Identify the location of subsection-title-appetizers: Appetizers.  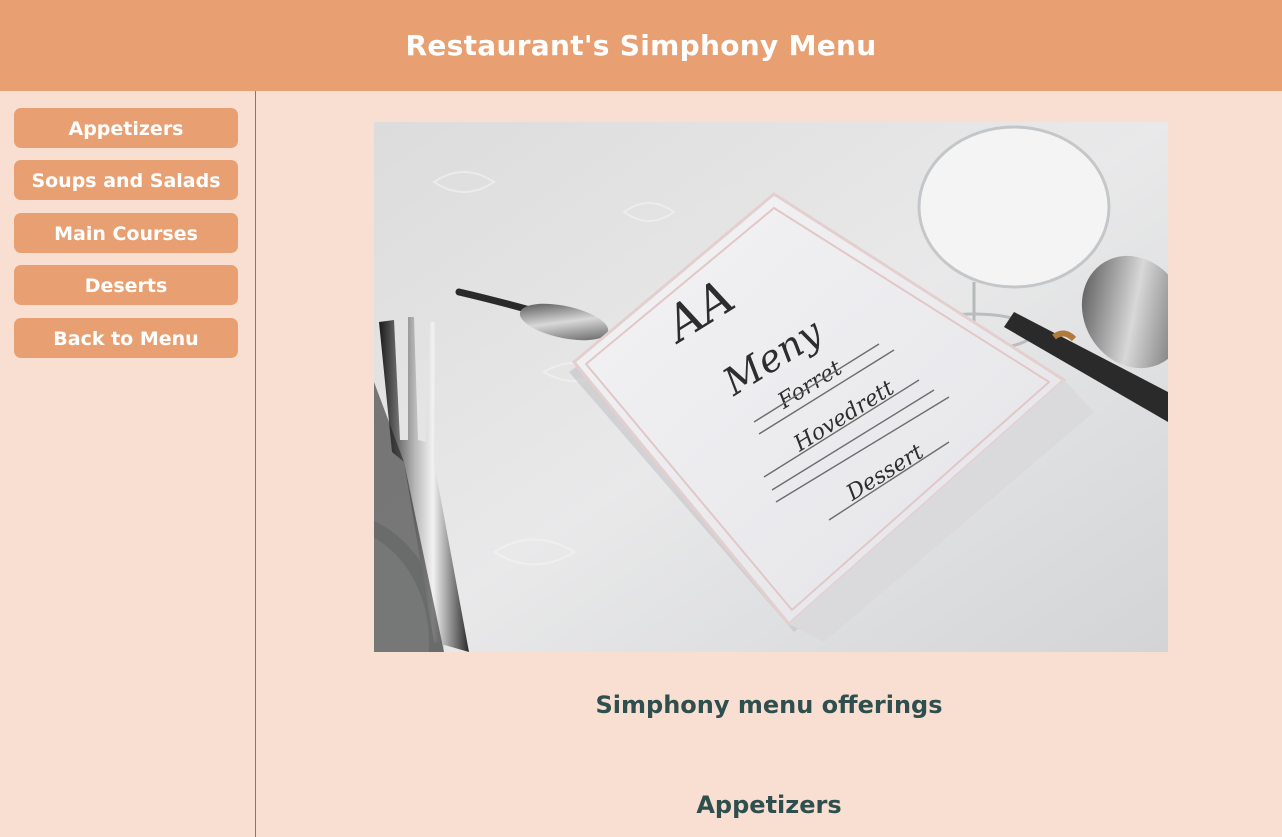
(769, 805).